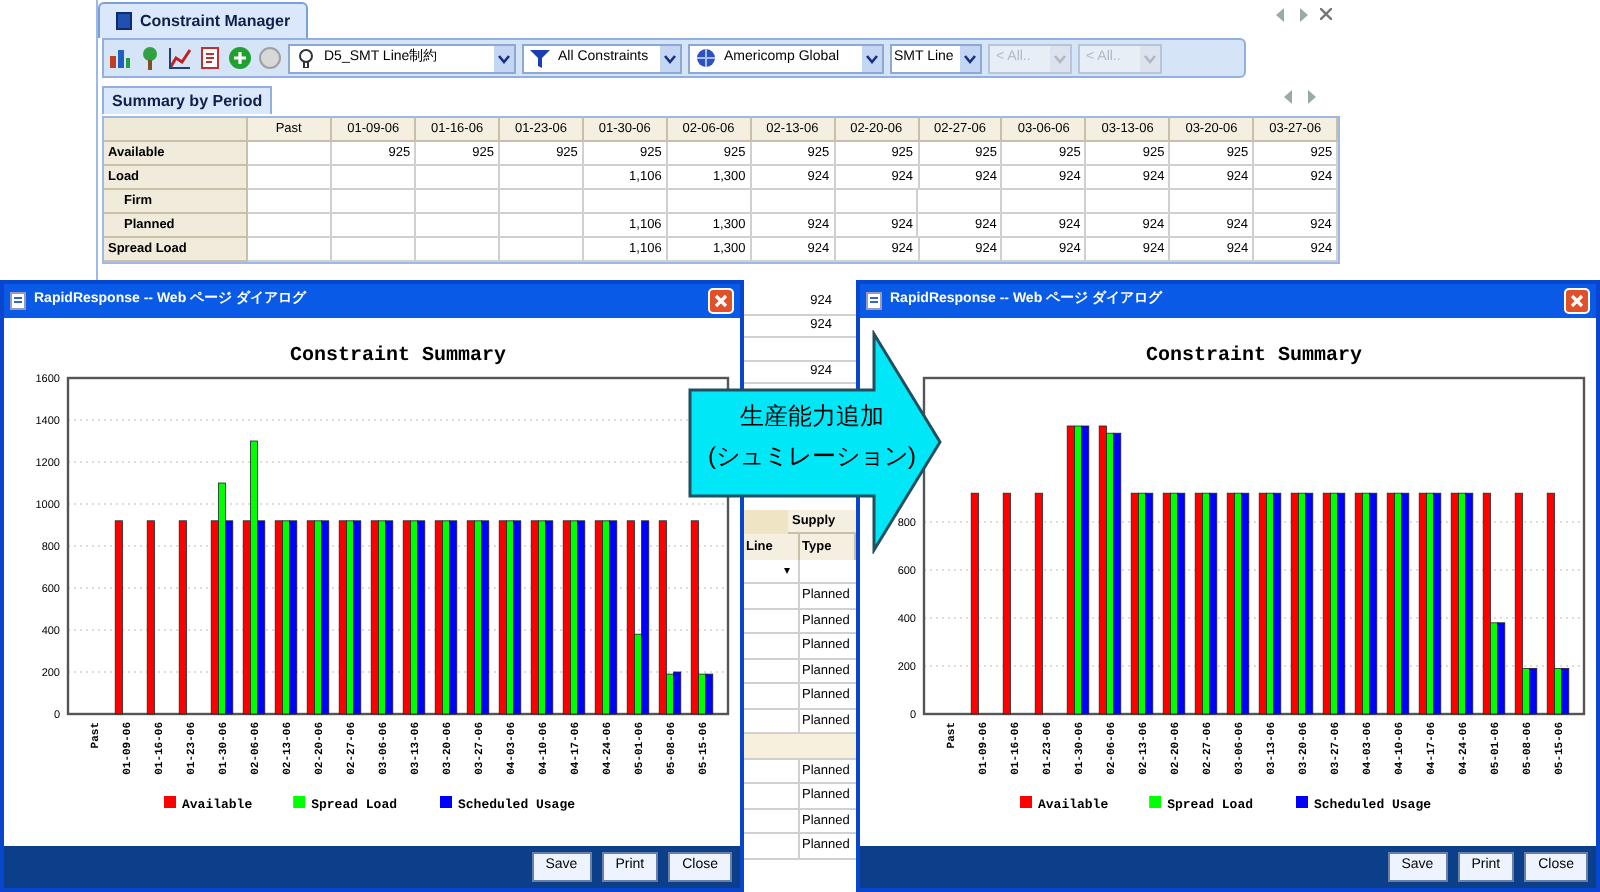 This screenshot has width=1600, height=892. Describe the element at coordinates (203, 20) in the screenshot. I see `window-tab: Constraint Manager` at that location.